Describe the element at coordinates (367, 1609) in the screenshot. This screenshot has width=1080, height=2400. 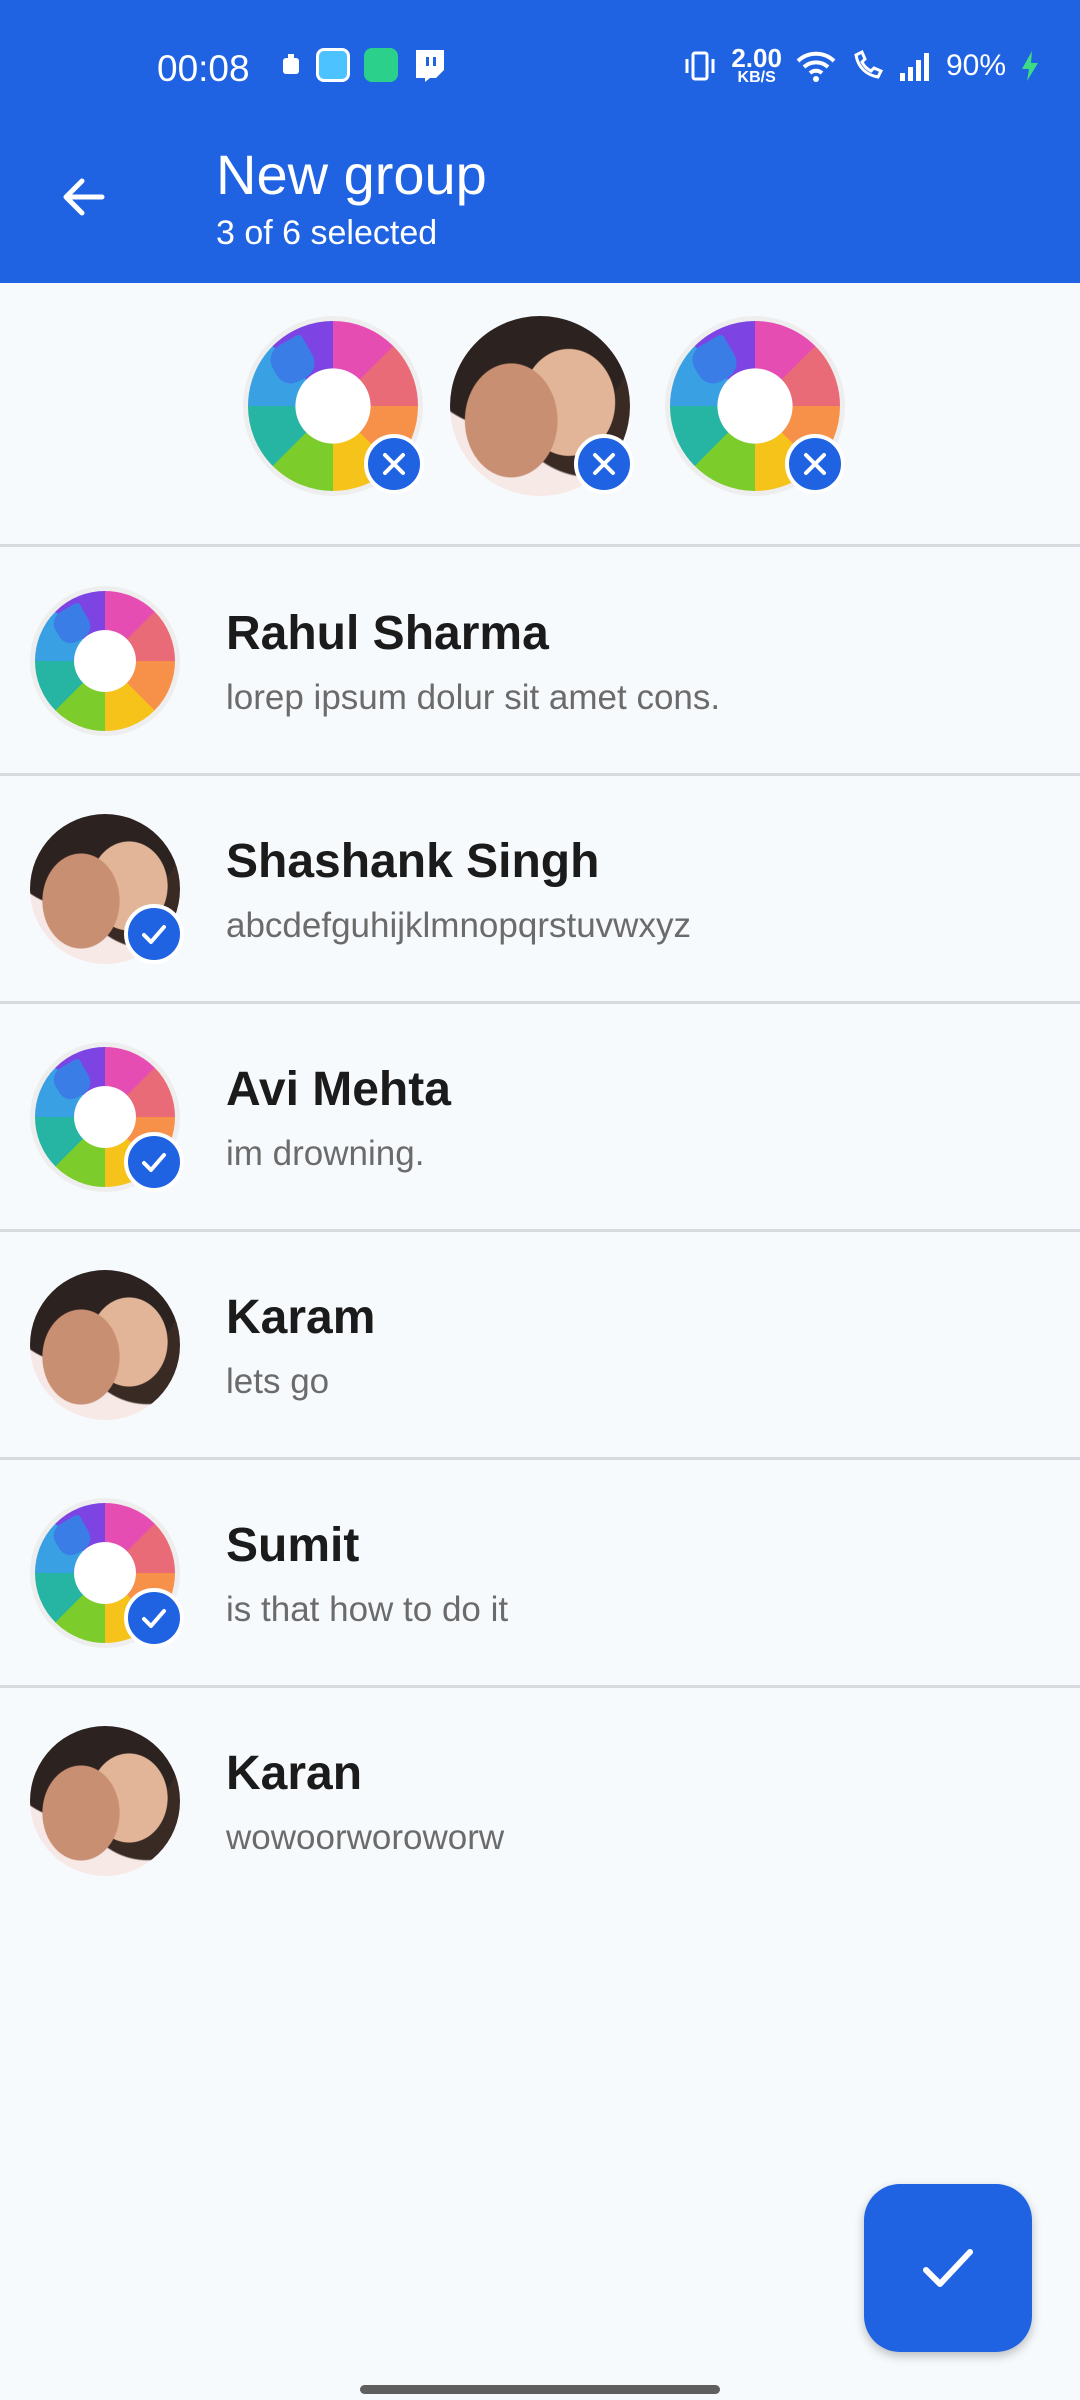
I see `contact-message: is that how to do it` at that location.